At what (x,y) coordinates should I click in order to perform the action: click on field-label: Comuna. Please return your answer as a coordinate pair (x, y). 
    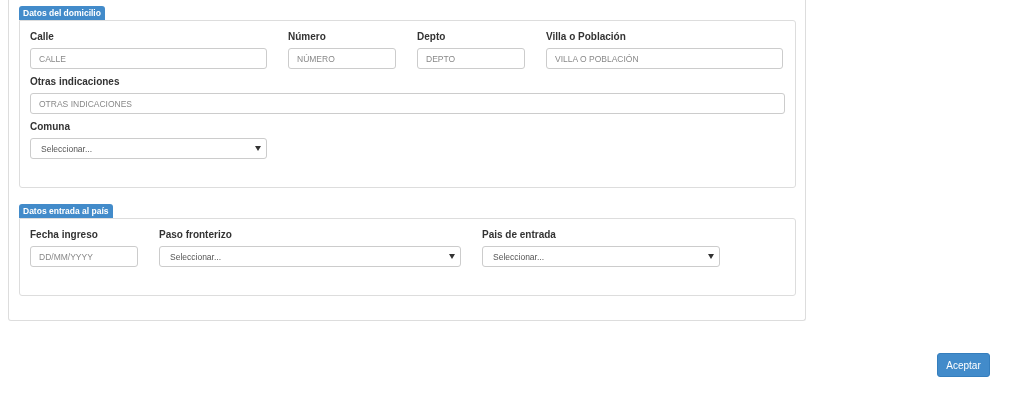
    Looking at the image, I should click on (50, 127).